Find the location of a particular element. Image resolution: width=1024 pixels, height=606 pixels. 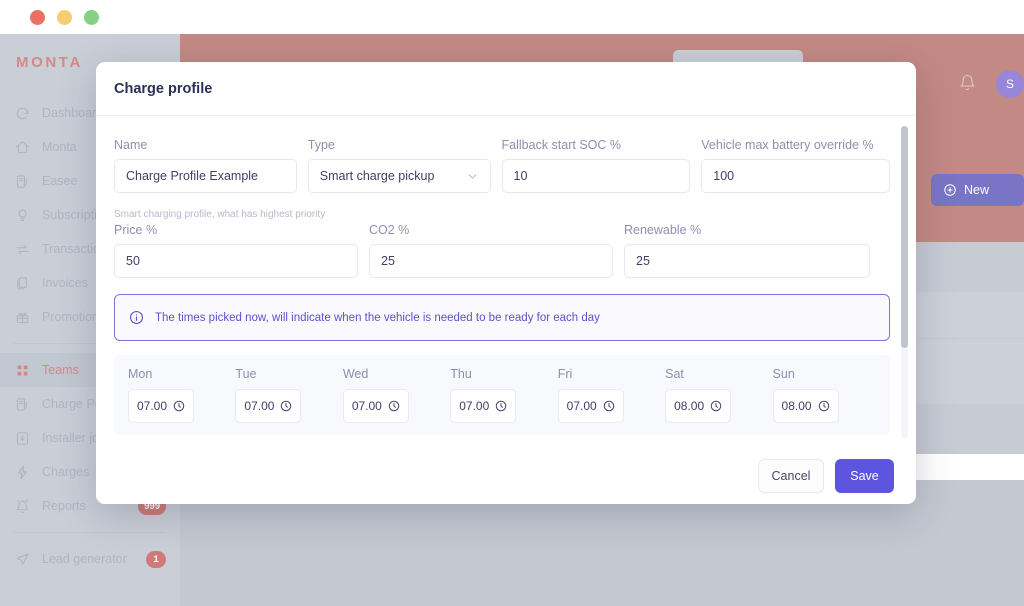

field-fallback-soc: Fallback start SOC % 10 is located at coordinates (596, 165).